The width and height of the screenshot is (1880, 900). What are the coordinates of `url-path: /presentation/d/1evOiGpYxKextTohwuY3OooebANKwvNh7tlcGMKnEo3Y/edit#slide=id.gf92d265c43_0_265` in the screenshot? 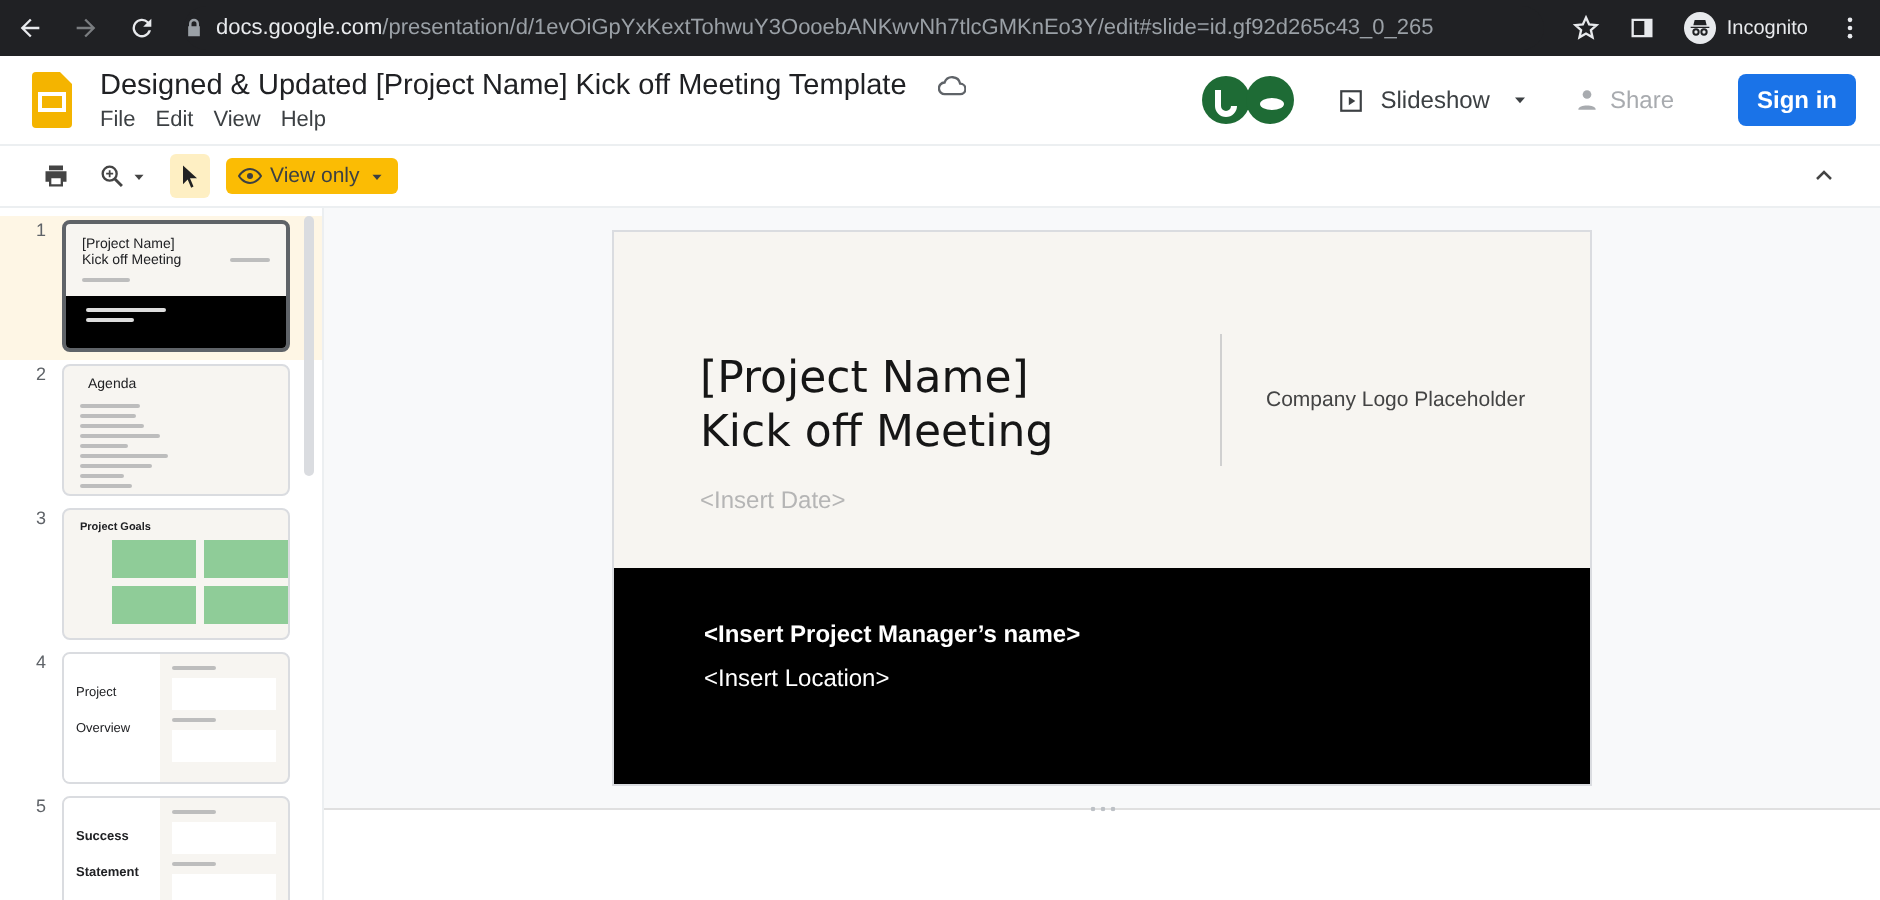 It's located at (908, 28).